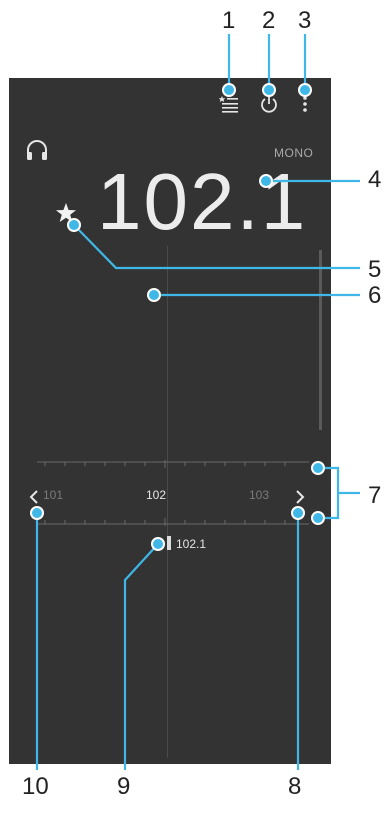  Describe the element at coordinates (35, 786) in the screenshot. I see `callout-10: 10` at that location.